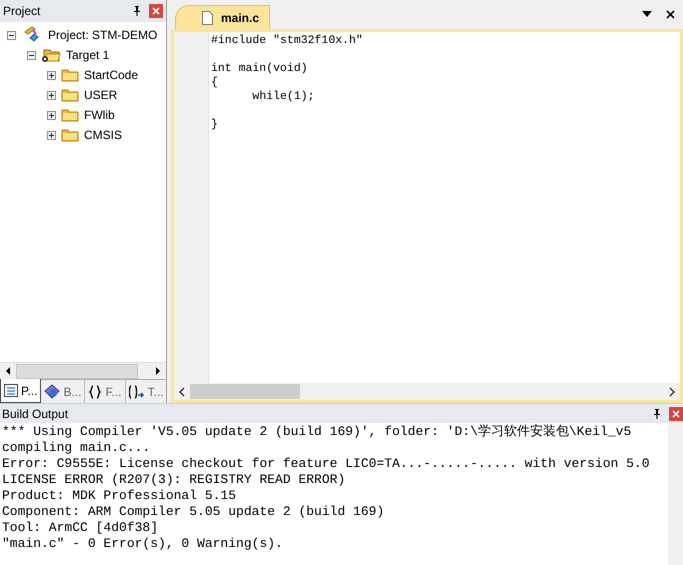 The image size is (683, 565). What do you see at coordinates (103, 135) in the screenshot?
I see `tree-item: CMSIS` at bounding box center [103, 135].